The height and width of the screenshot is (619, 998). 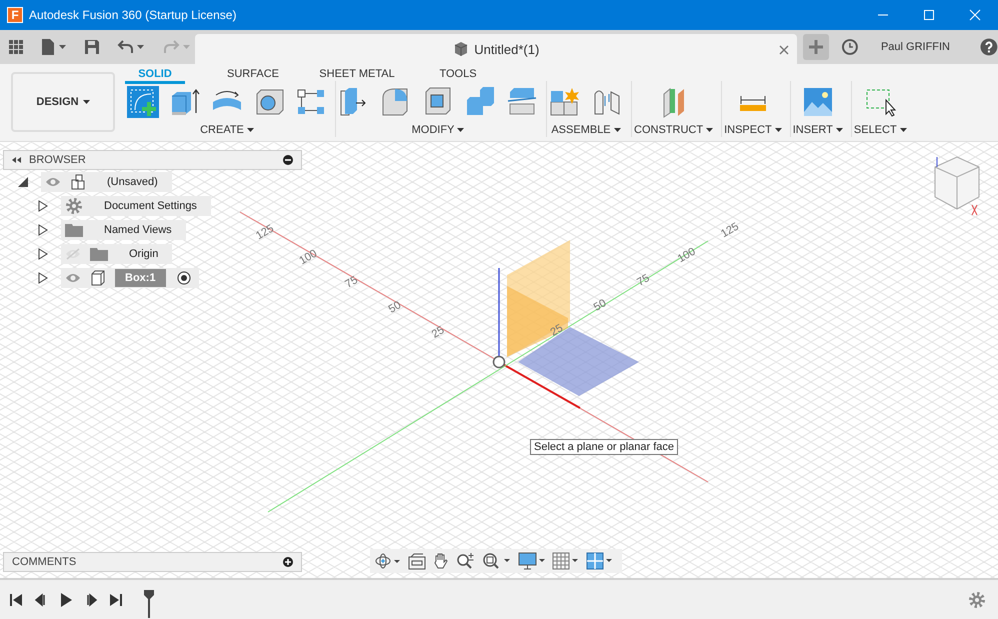 What do you see at coordinates (817, 130) in the screenshot?
I see `group-menu-button: INSERT` at bounding box center [817, 130].